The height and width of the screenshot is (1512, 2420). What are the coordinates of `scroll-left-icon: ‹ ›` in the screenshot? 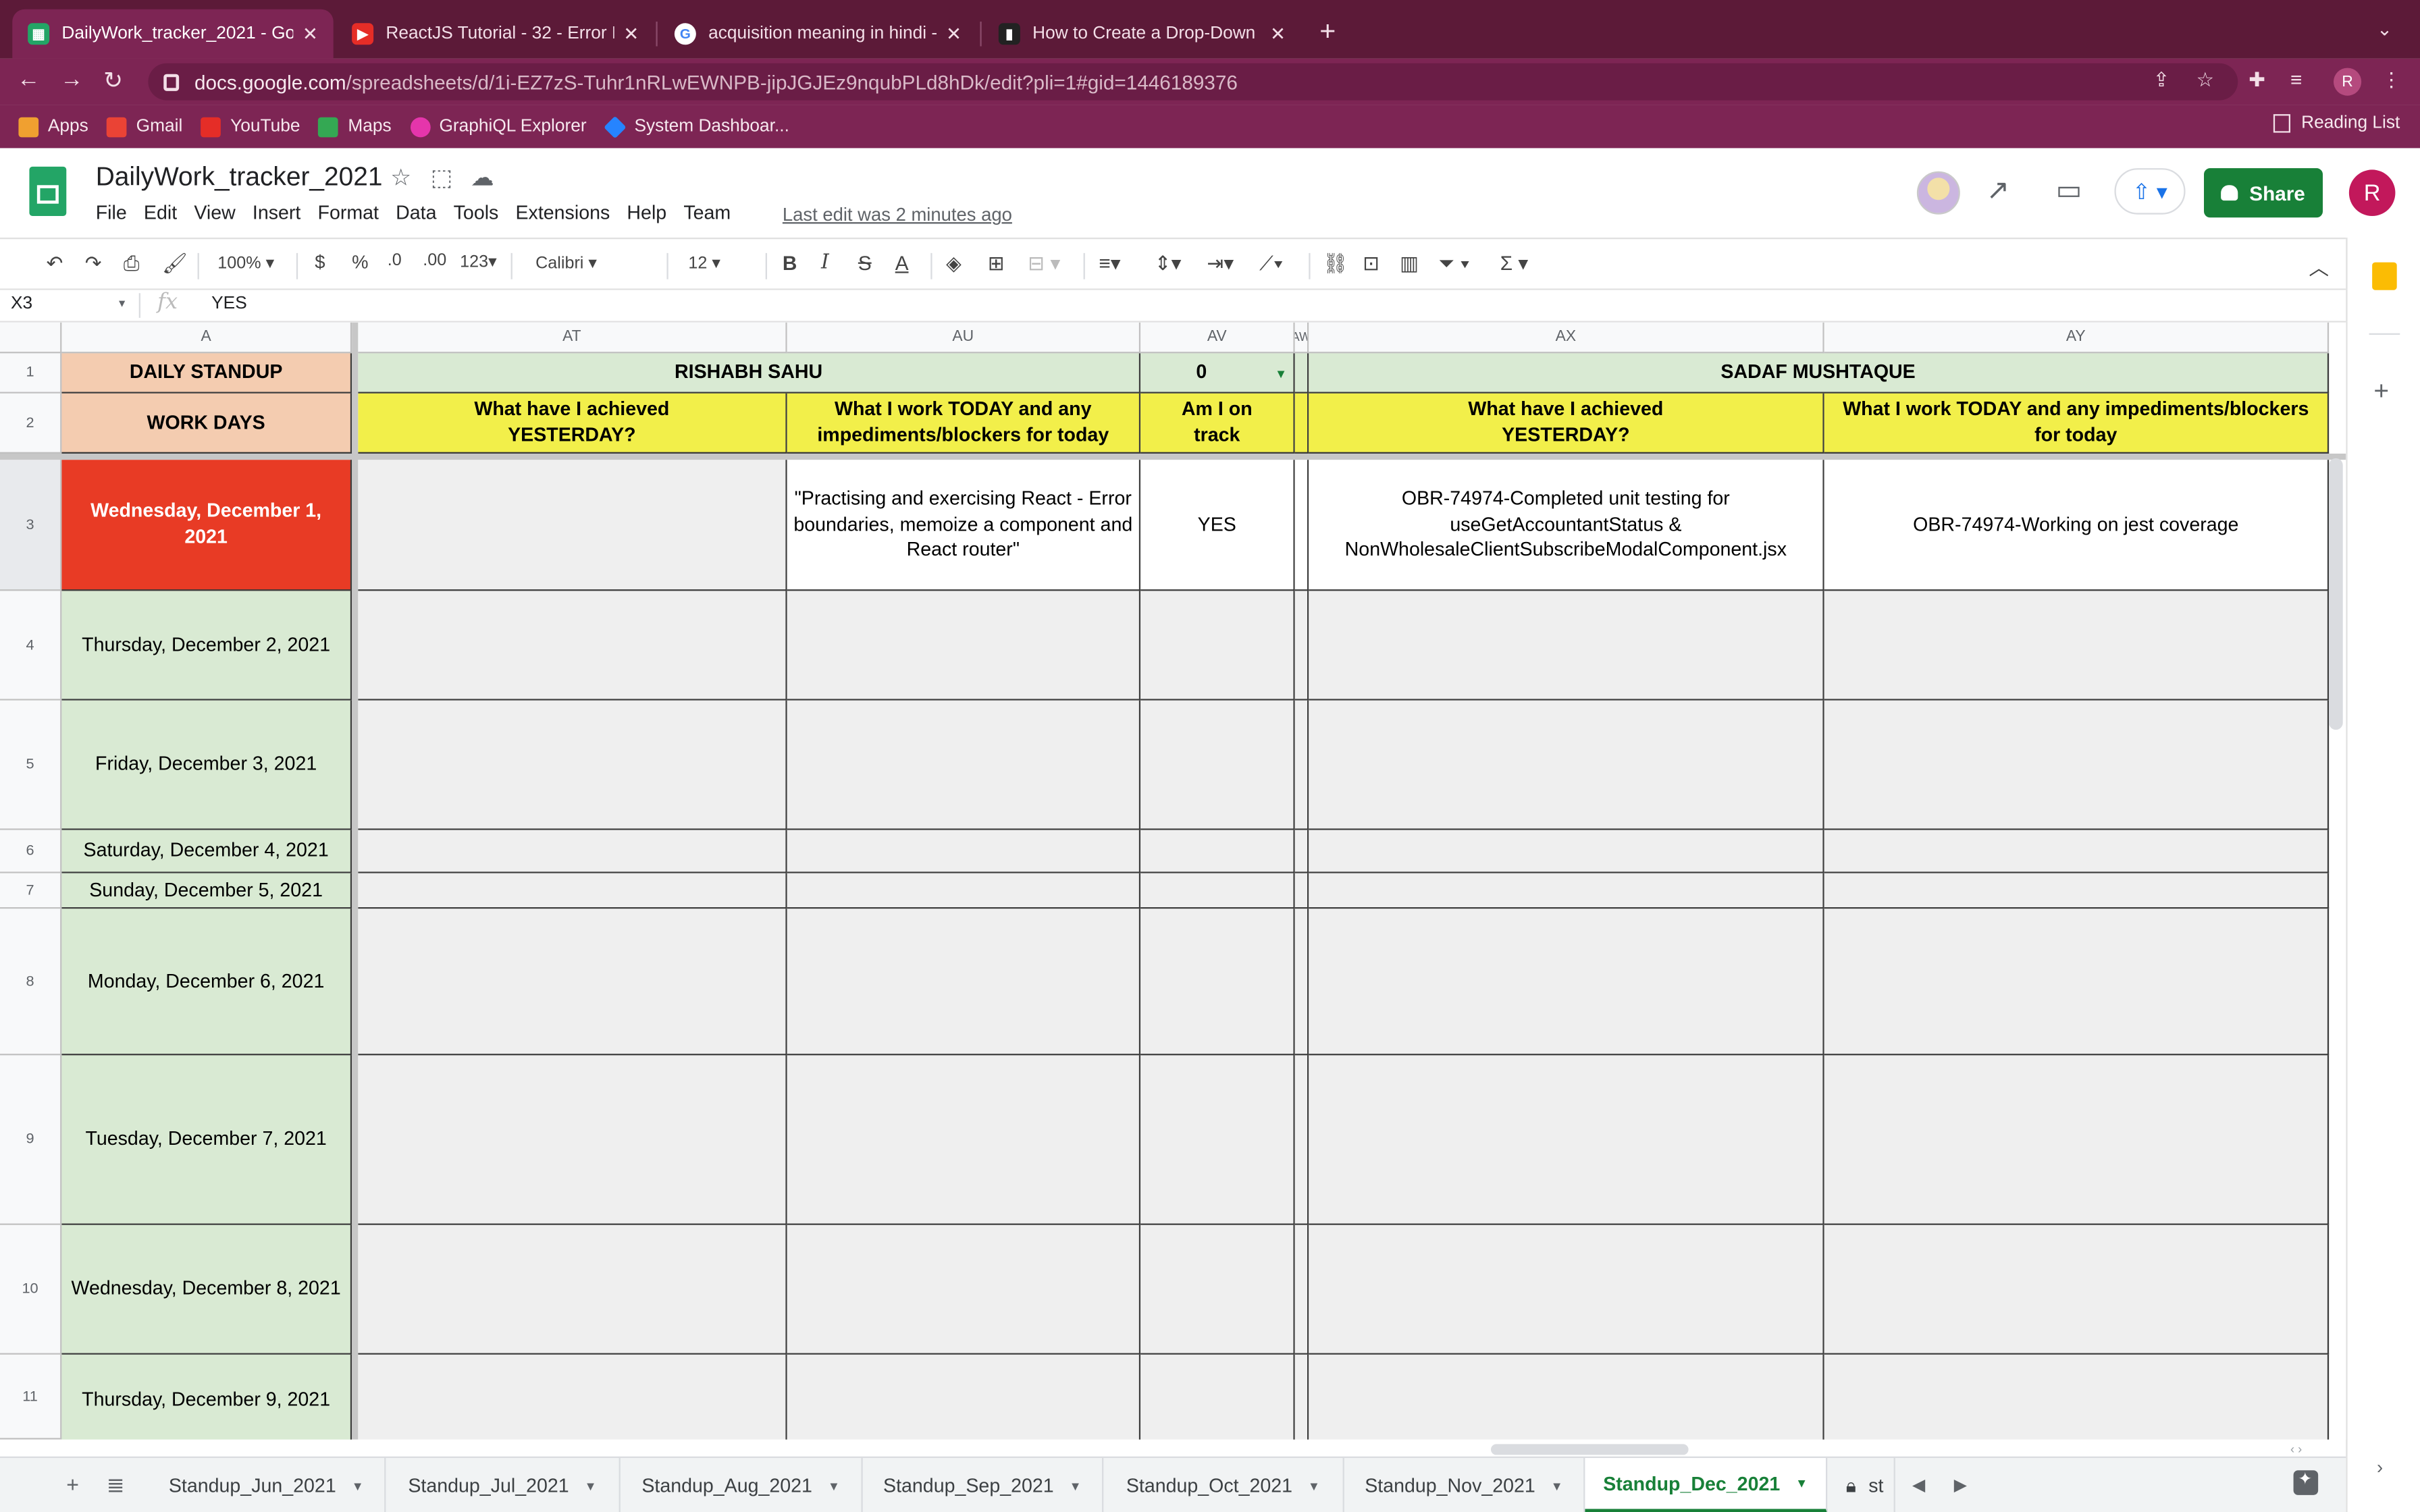 It's located at (2296, 1449).